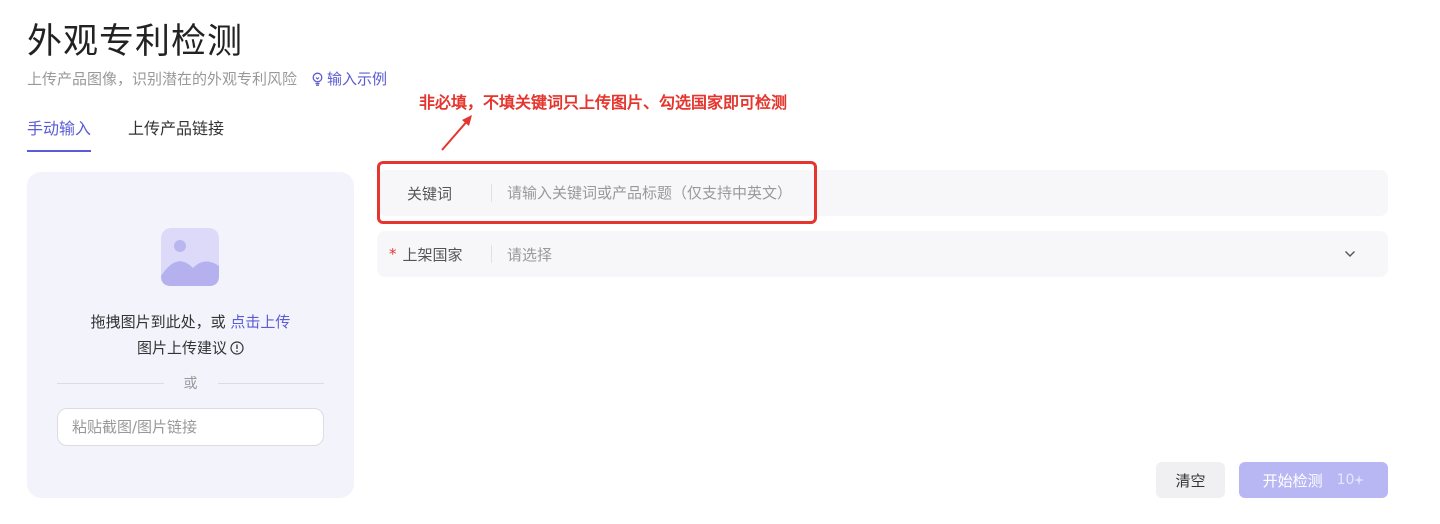 The width and height of the screenshot is (1440, 524). I want to click on required-mark: *, so click(393, 254).